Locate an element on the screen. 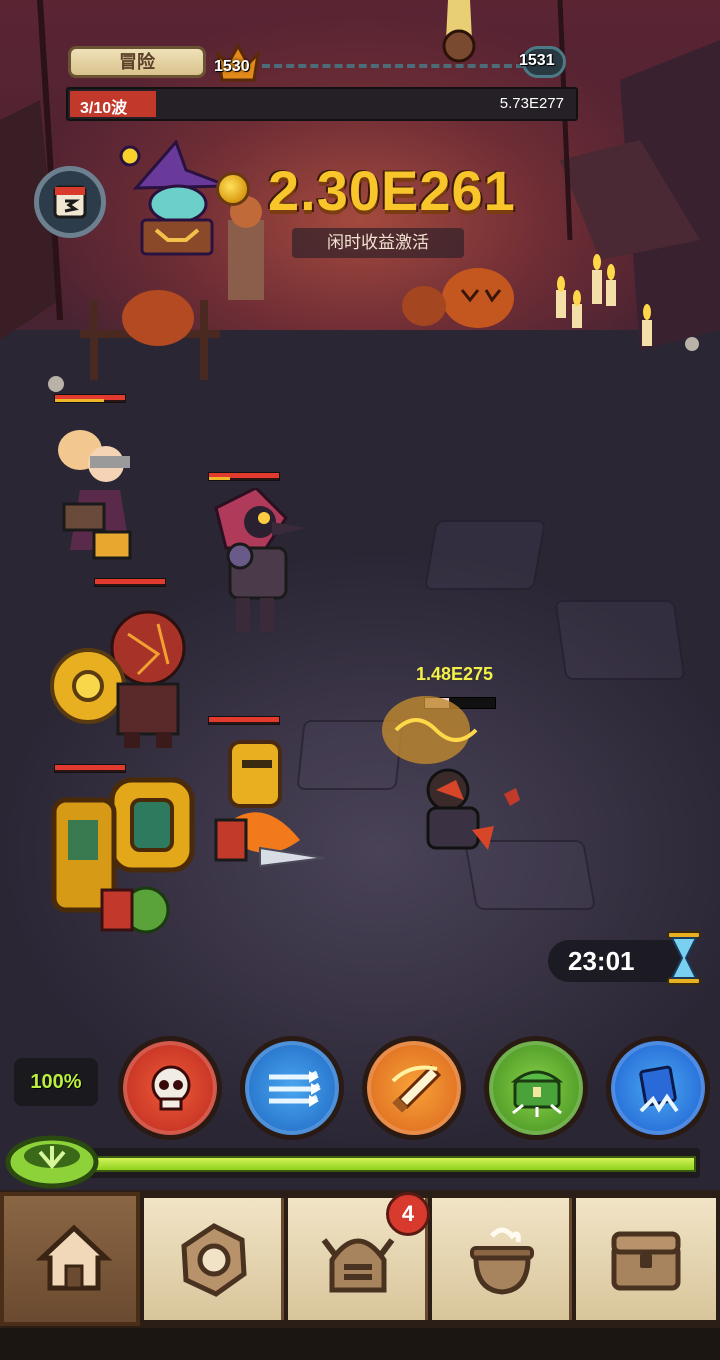 The image size is (720, 1360). skull-icon is located at coordinates (171, 1088).